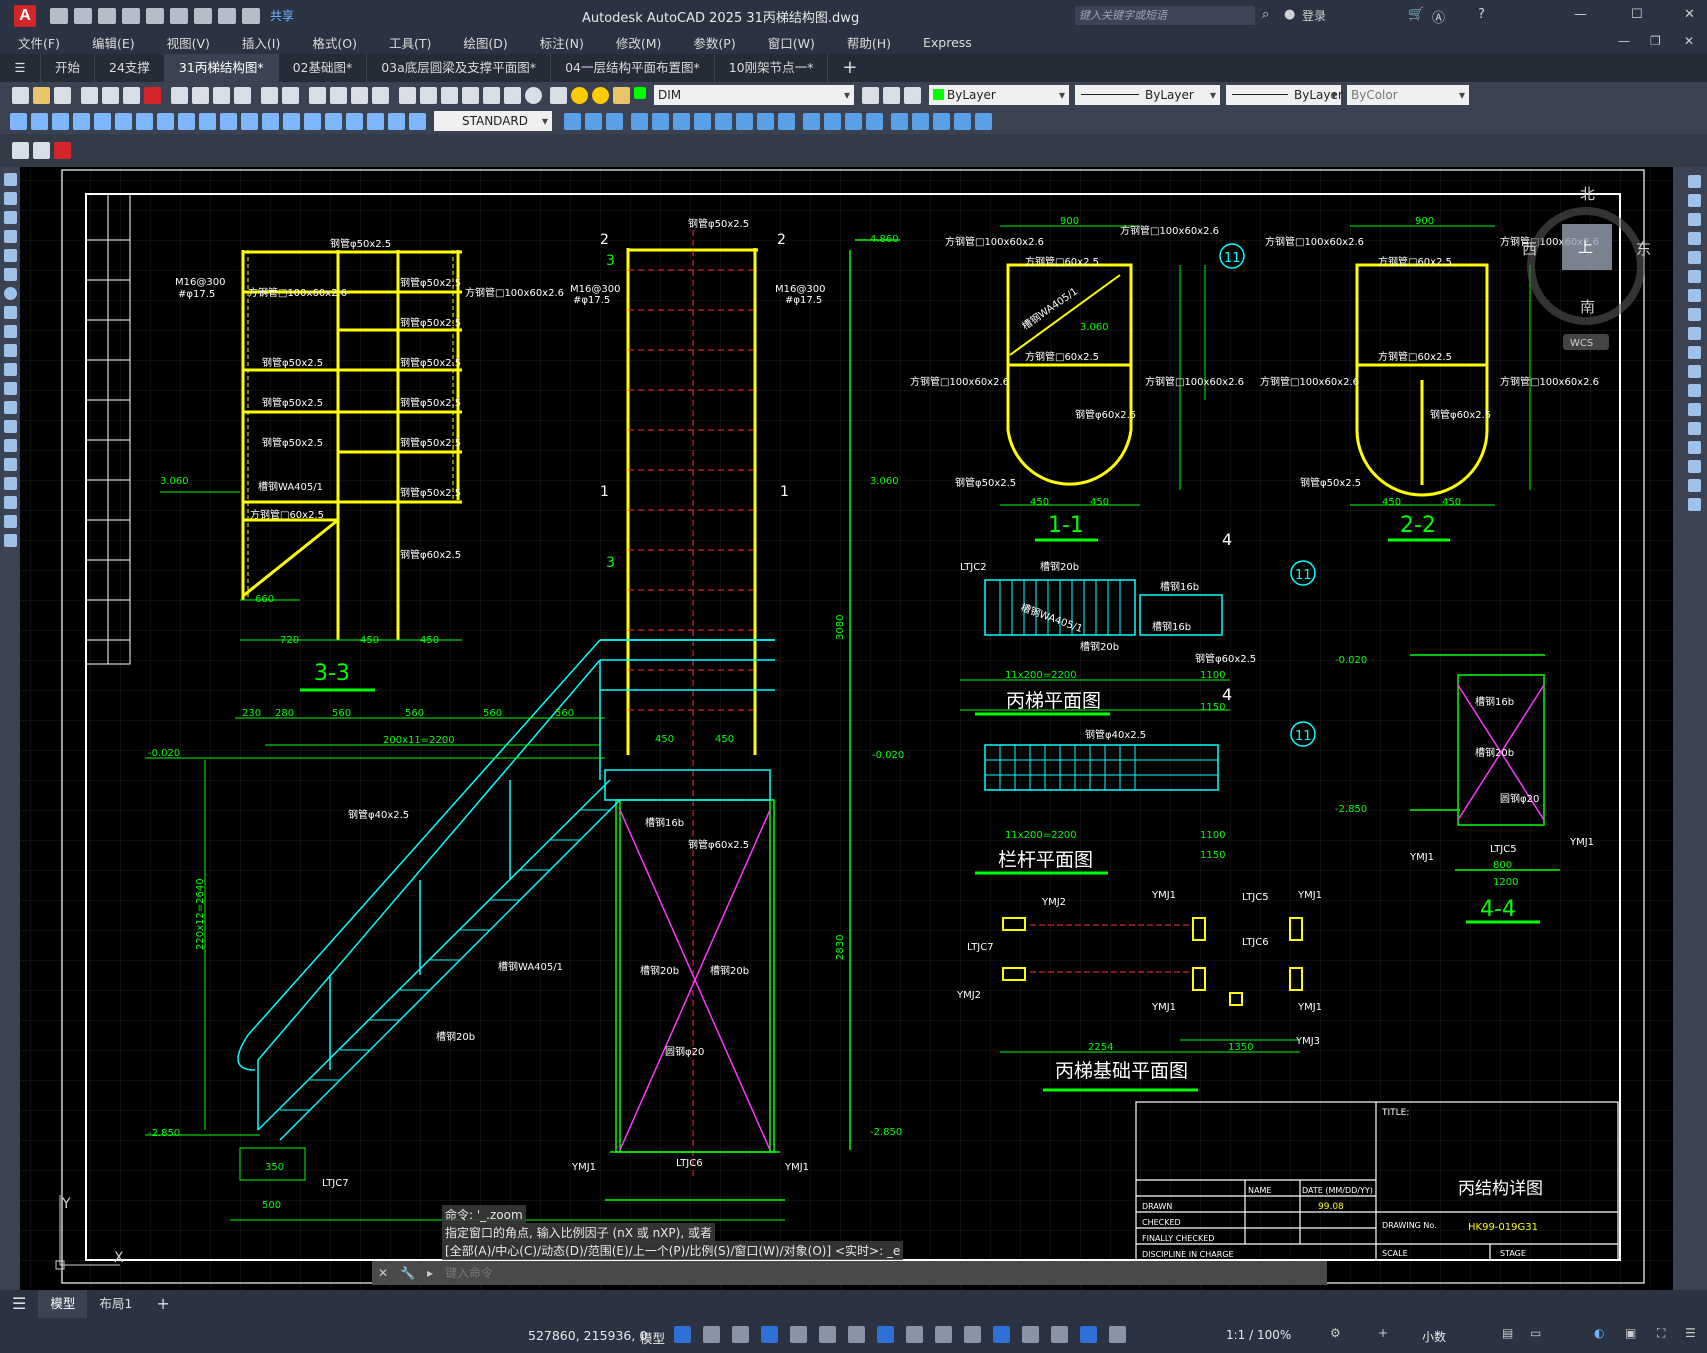  I want to click on open-web-icon, so click(155, 15).